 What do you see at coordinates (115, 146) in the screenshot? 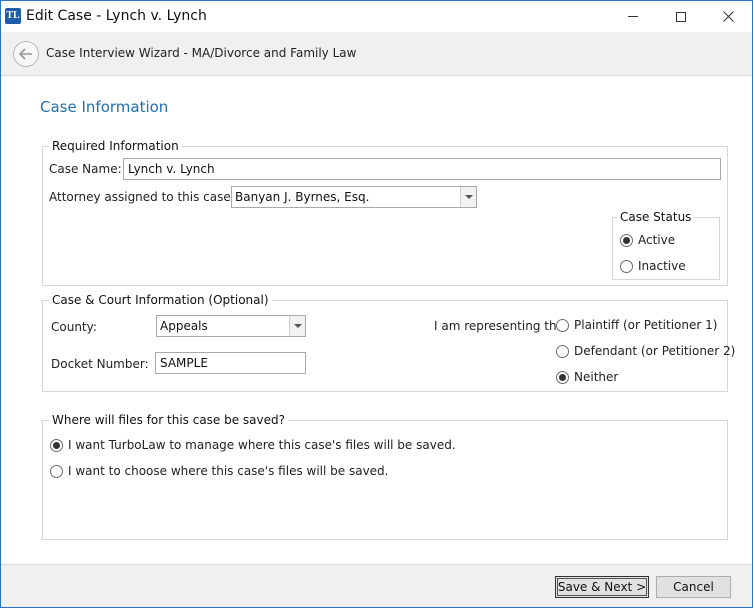
I see `required-info-legend: Required Information` at bounding box center [115, 146].